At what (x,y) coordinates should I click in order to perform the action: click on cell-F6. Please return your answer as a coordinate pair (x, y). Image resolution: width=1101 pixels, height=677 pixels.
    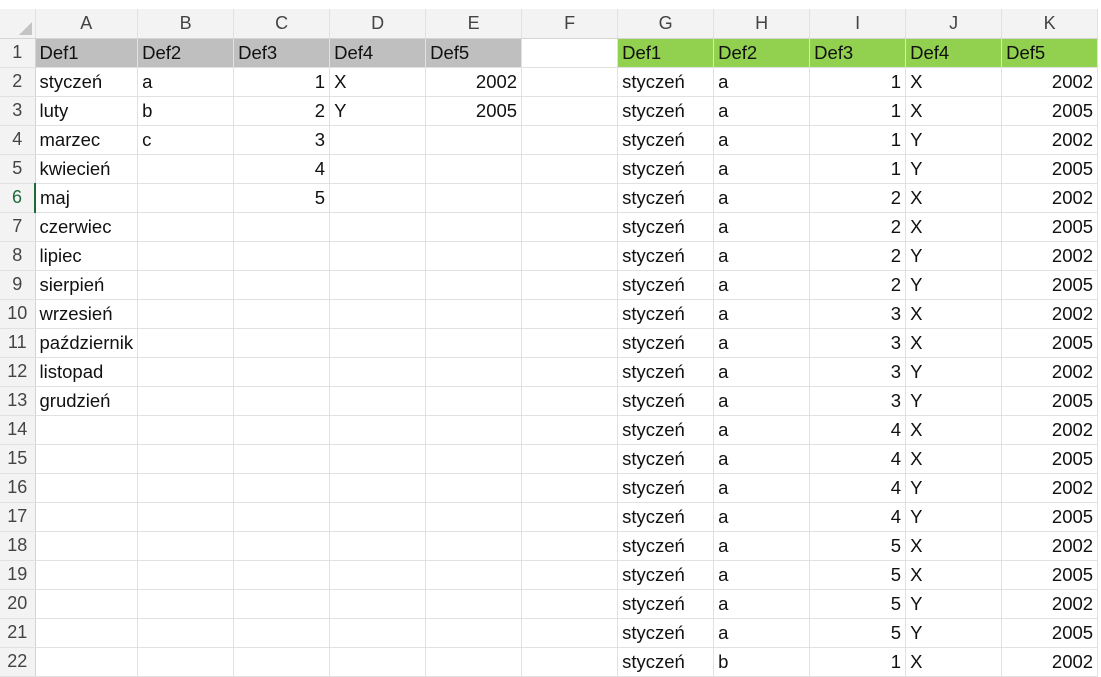
    Looking at the image, I should click on (570, 198).